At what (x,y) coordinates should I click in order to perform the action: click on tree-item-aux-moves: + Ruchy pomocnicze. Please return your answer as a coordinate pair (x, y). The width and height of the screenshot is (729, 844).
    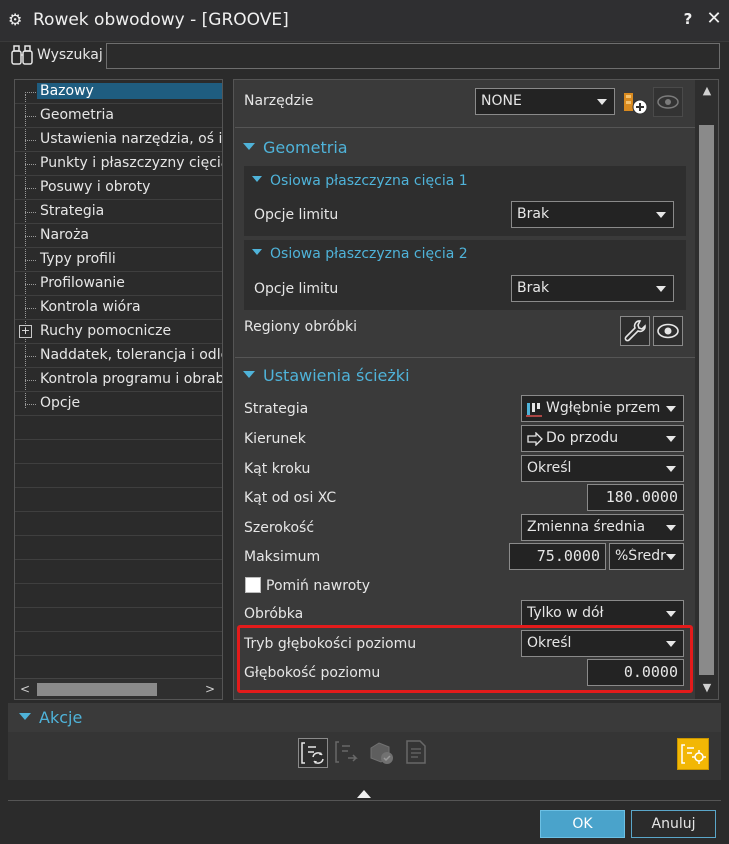
    Looking at the image, I should click on (118, 332).